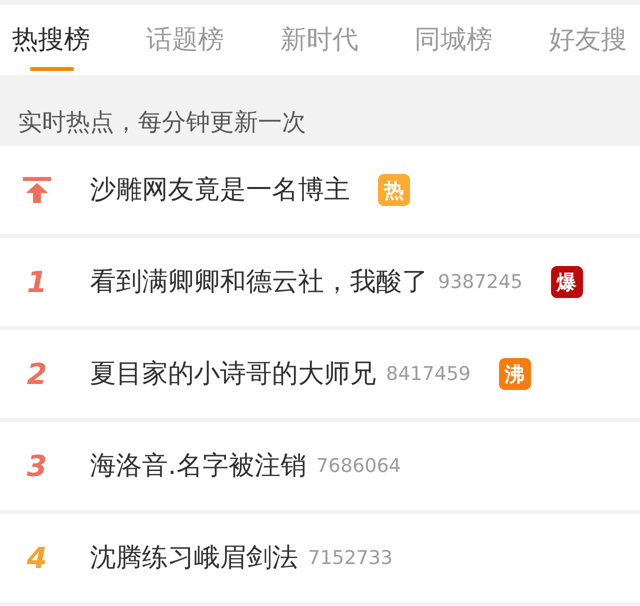 Image resolution: width=640 pixels, height=606 pixels. I want to click on trending-row: 1 看到满卿卿和德云社，我酸了 9387245 爆, so click(320, 282).